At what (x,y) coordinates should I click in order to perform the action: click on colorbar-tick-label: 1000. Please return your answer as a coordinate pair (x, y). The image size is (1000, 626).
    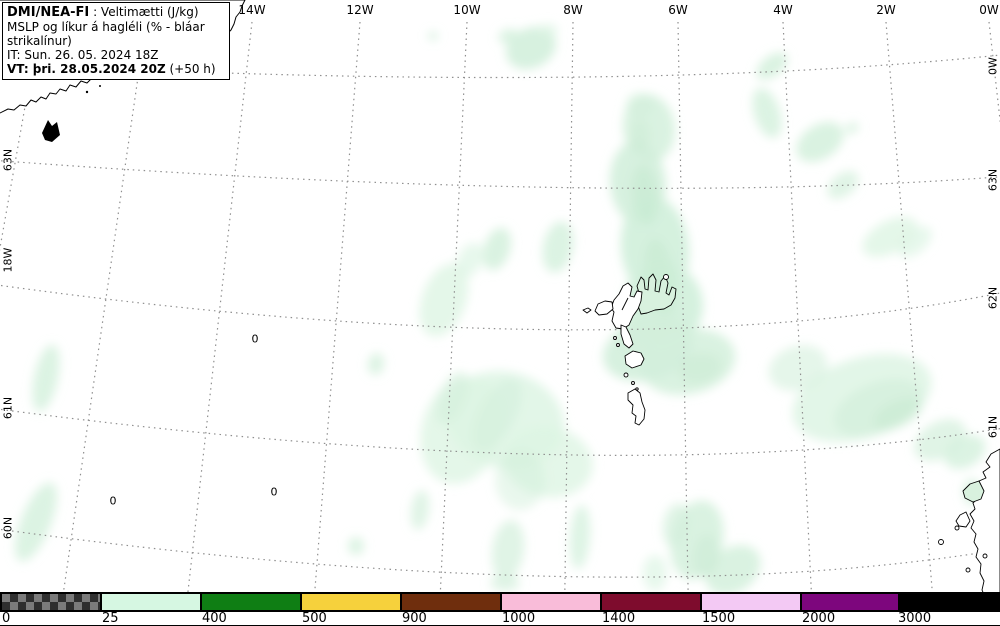
    Looking at the image, I should click on (519, 618).